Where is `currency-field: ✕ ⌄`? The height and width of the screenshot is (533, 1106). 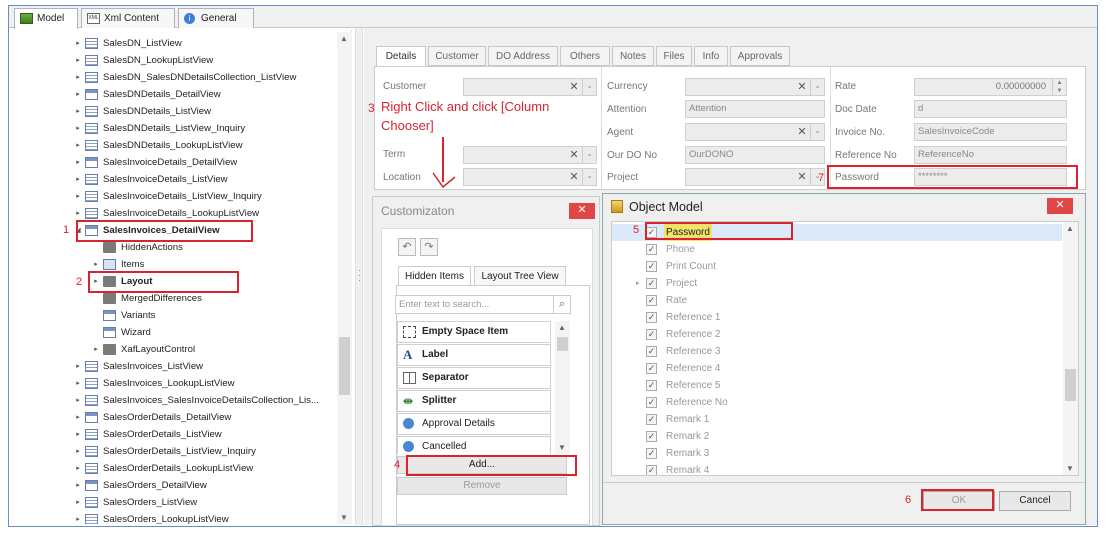 currency-field: ✕ ⌄ is located at coordinates (755, 87).